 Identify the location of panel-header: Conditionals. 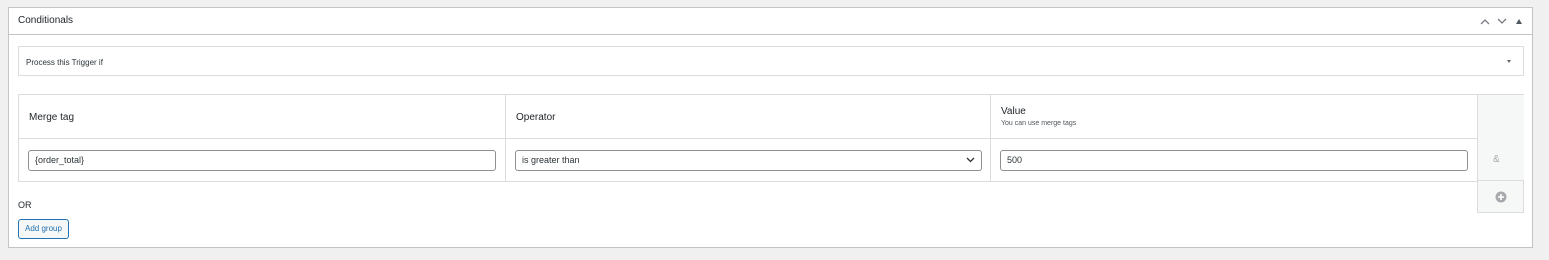
(770, 21).